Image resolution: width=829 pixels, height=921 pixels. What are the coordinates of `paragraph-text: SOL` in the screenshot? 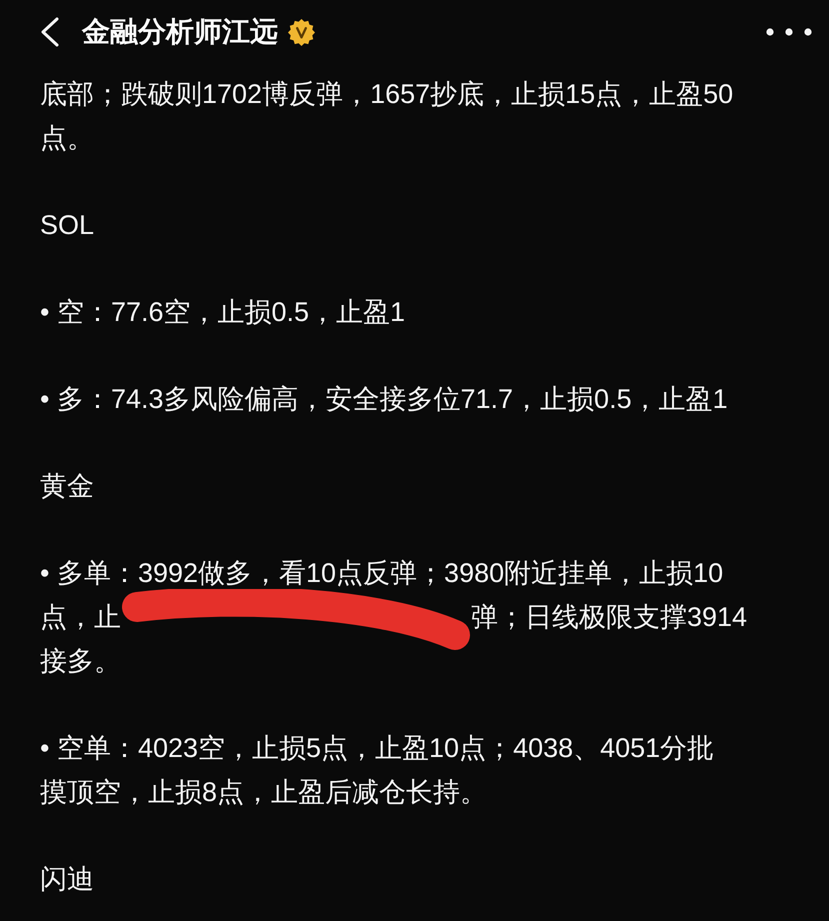 It's located at (67, 225).